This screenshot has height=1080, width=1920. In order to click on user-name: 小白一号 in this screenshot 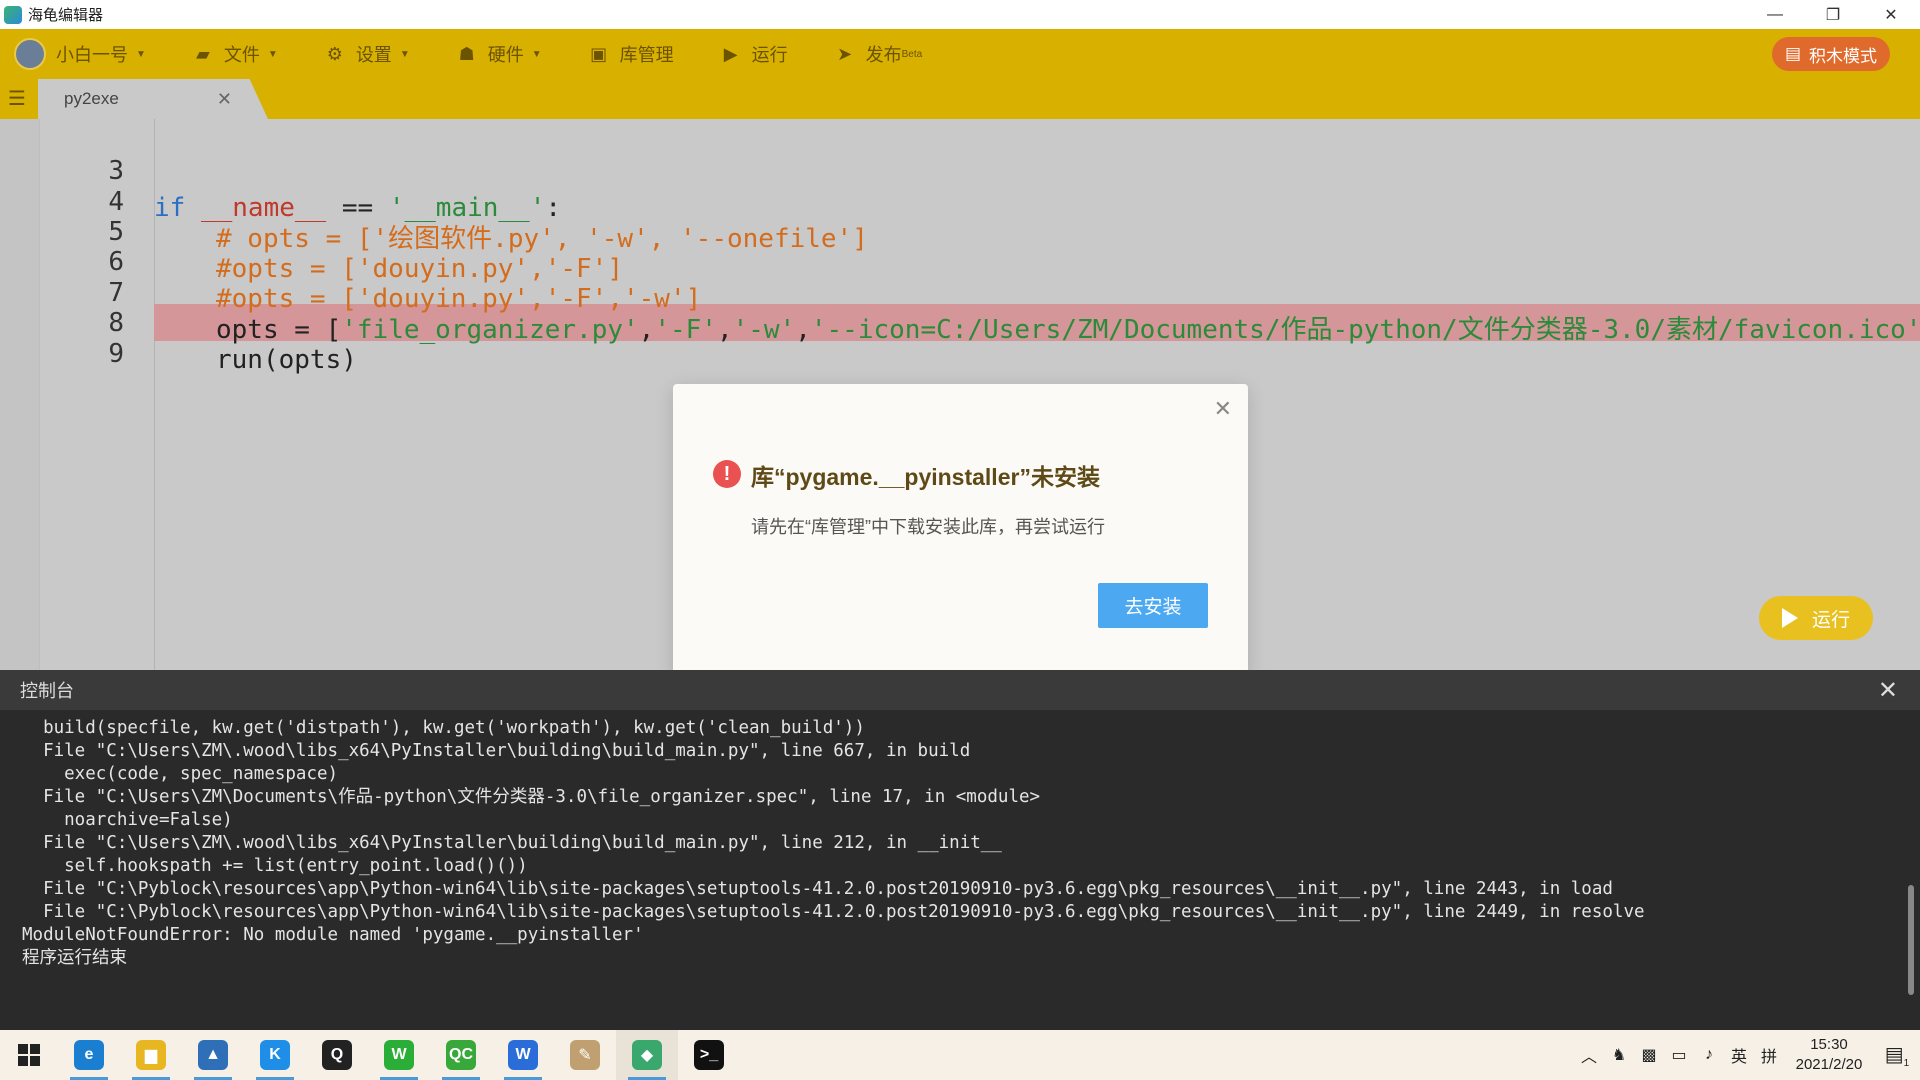, I will do `click(92, 55)`.